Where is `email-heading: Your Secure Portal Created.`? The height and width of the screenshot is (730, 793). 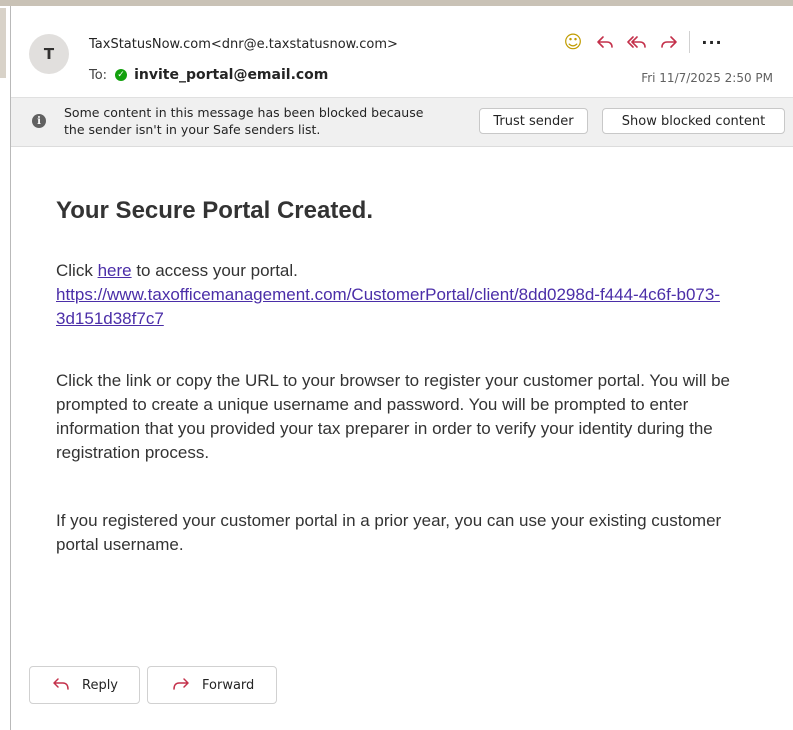 email-heading: Your Secure Portal Created. is located at coordinates (214, 210).